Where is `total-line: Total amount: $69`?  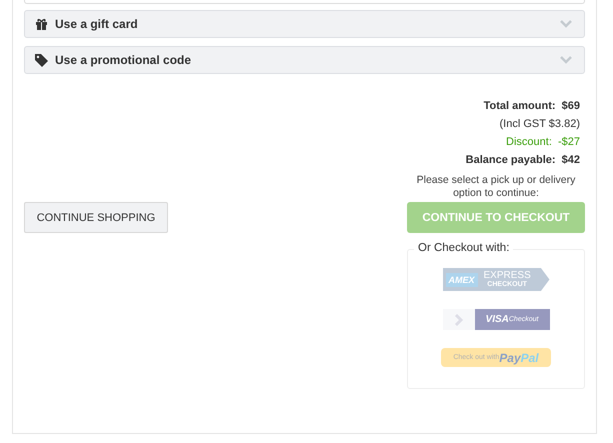
total-line: Total amount: $69 is located at coordinates (532, 106).